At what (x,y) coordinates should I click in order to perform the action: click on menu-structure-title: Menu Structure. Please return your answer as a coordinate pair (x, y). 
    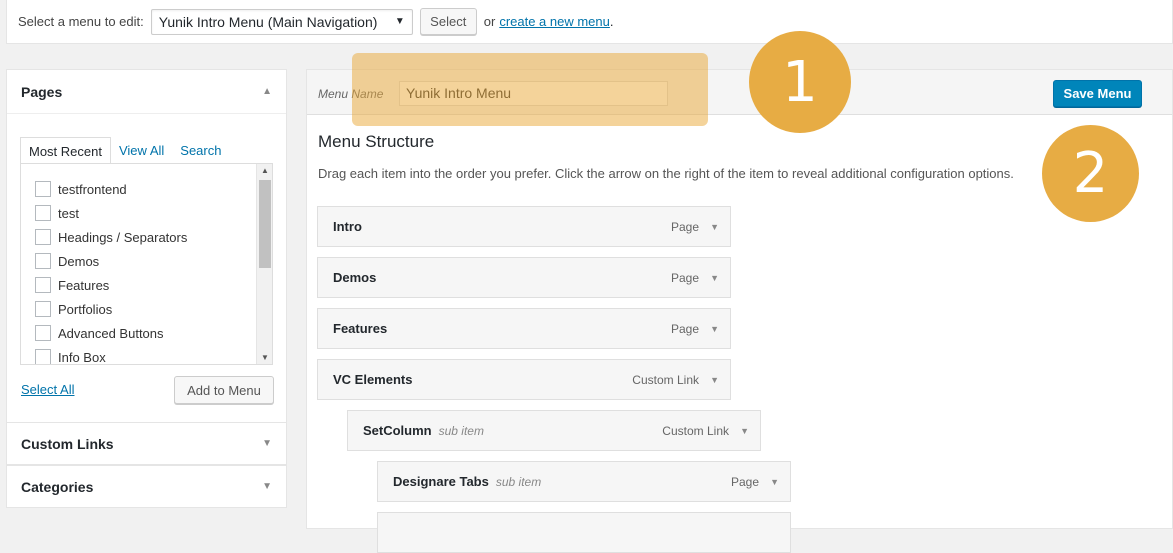
    Looking at the image, I should click on (376, 141).